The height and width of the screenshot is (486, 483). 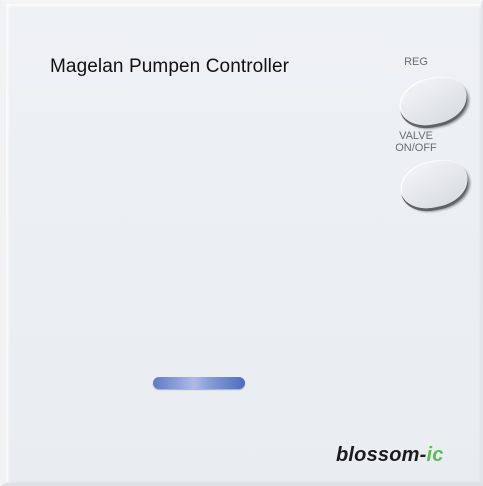 I want to click on status-led, so click(x=199, y=383).